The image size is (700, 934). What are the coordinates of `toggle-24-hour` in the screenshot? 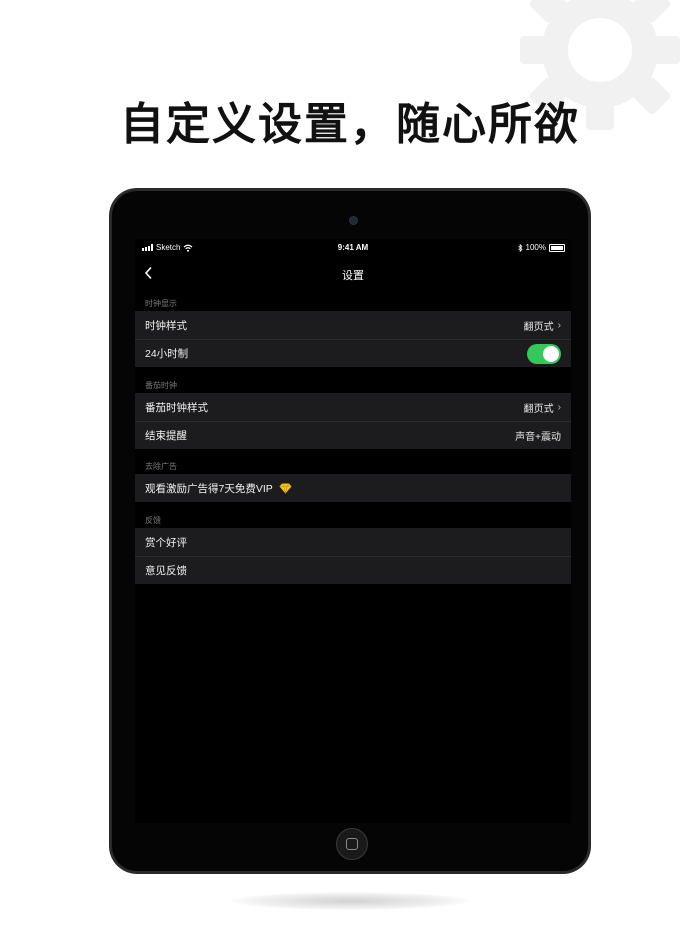 It's located at (544, 353).